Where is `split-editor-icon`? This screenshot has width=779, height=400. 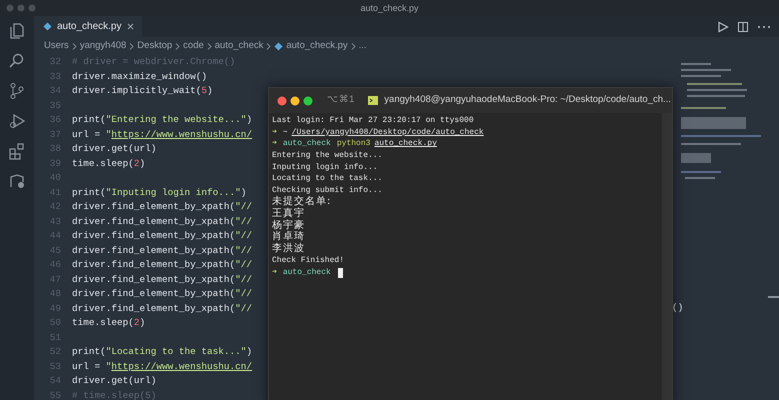 split-editor-icon is located at coordinates (743, 26).